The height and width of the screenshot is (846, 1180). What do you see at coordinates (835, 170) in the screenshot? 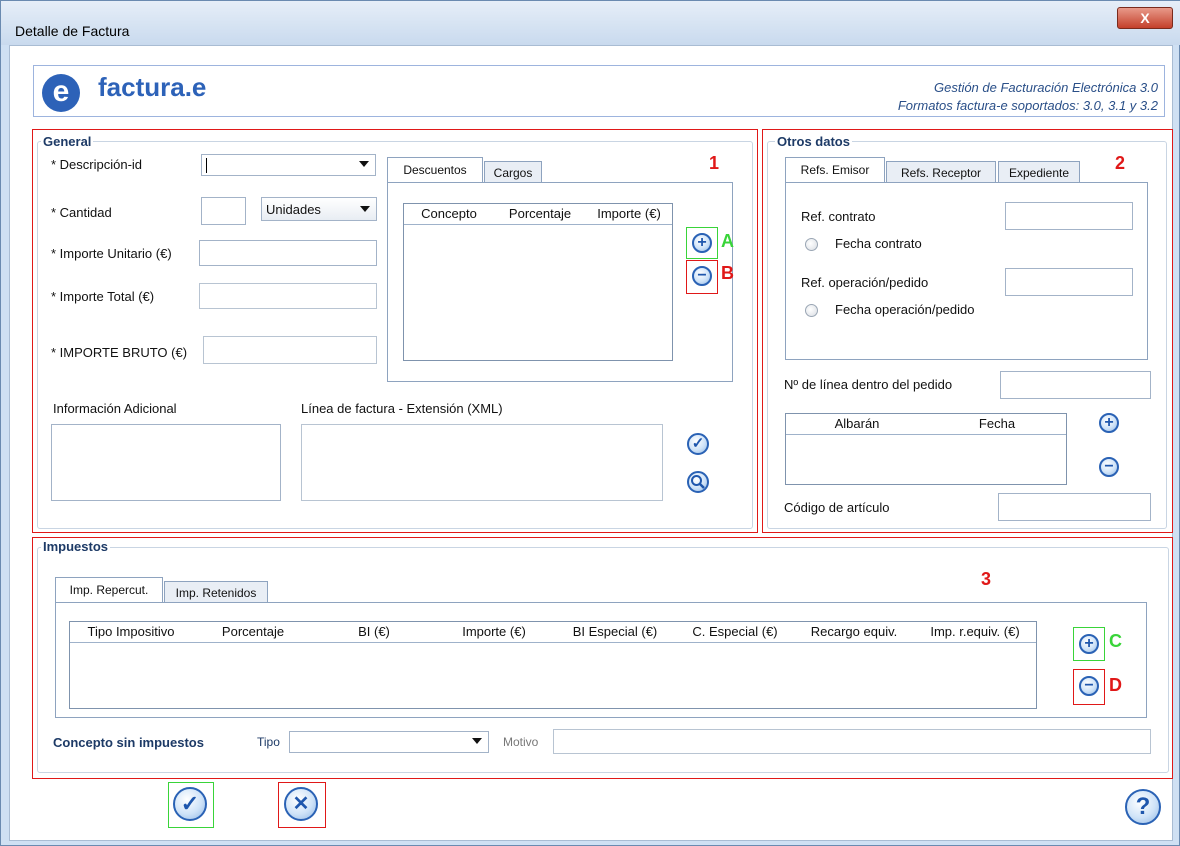
I see `tab-refs-emisor: Refs. Emisor` at bounding box center [835, 170].